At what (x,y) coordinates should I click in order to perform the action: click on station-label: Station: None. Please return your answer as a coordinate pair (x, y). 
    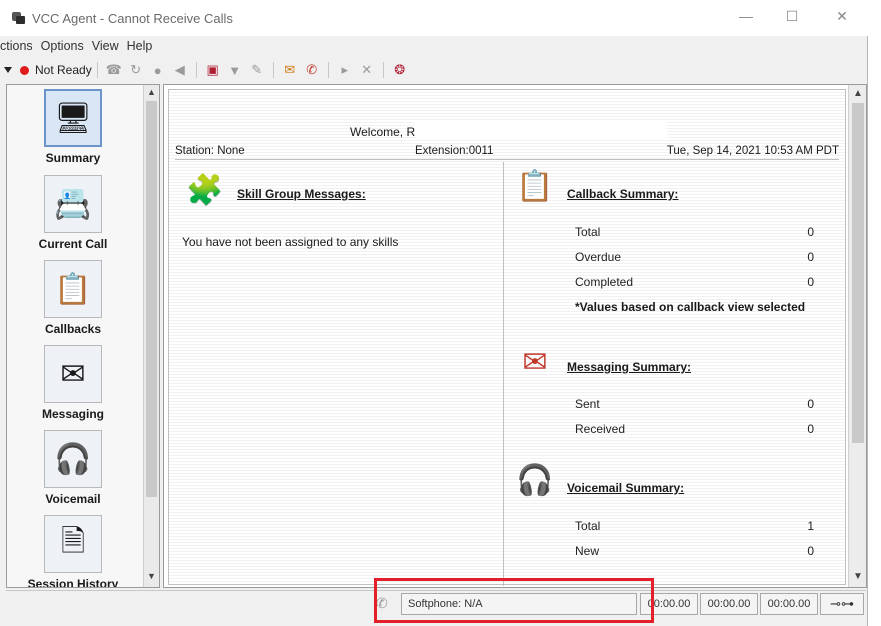
    Looking at the image, I should click on (210, 151).